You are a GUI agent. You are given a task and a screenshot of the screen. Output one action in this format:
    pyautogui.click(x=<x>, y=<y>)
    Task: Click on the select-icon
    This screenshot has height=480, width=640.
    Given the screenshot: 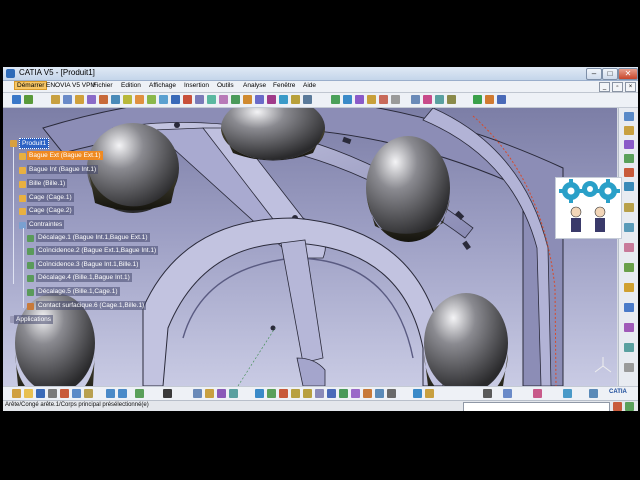 What is the action you would take?
    pyautogui.click(x=16, y=99)
    